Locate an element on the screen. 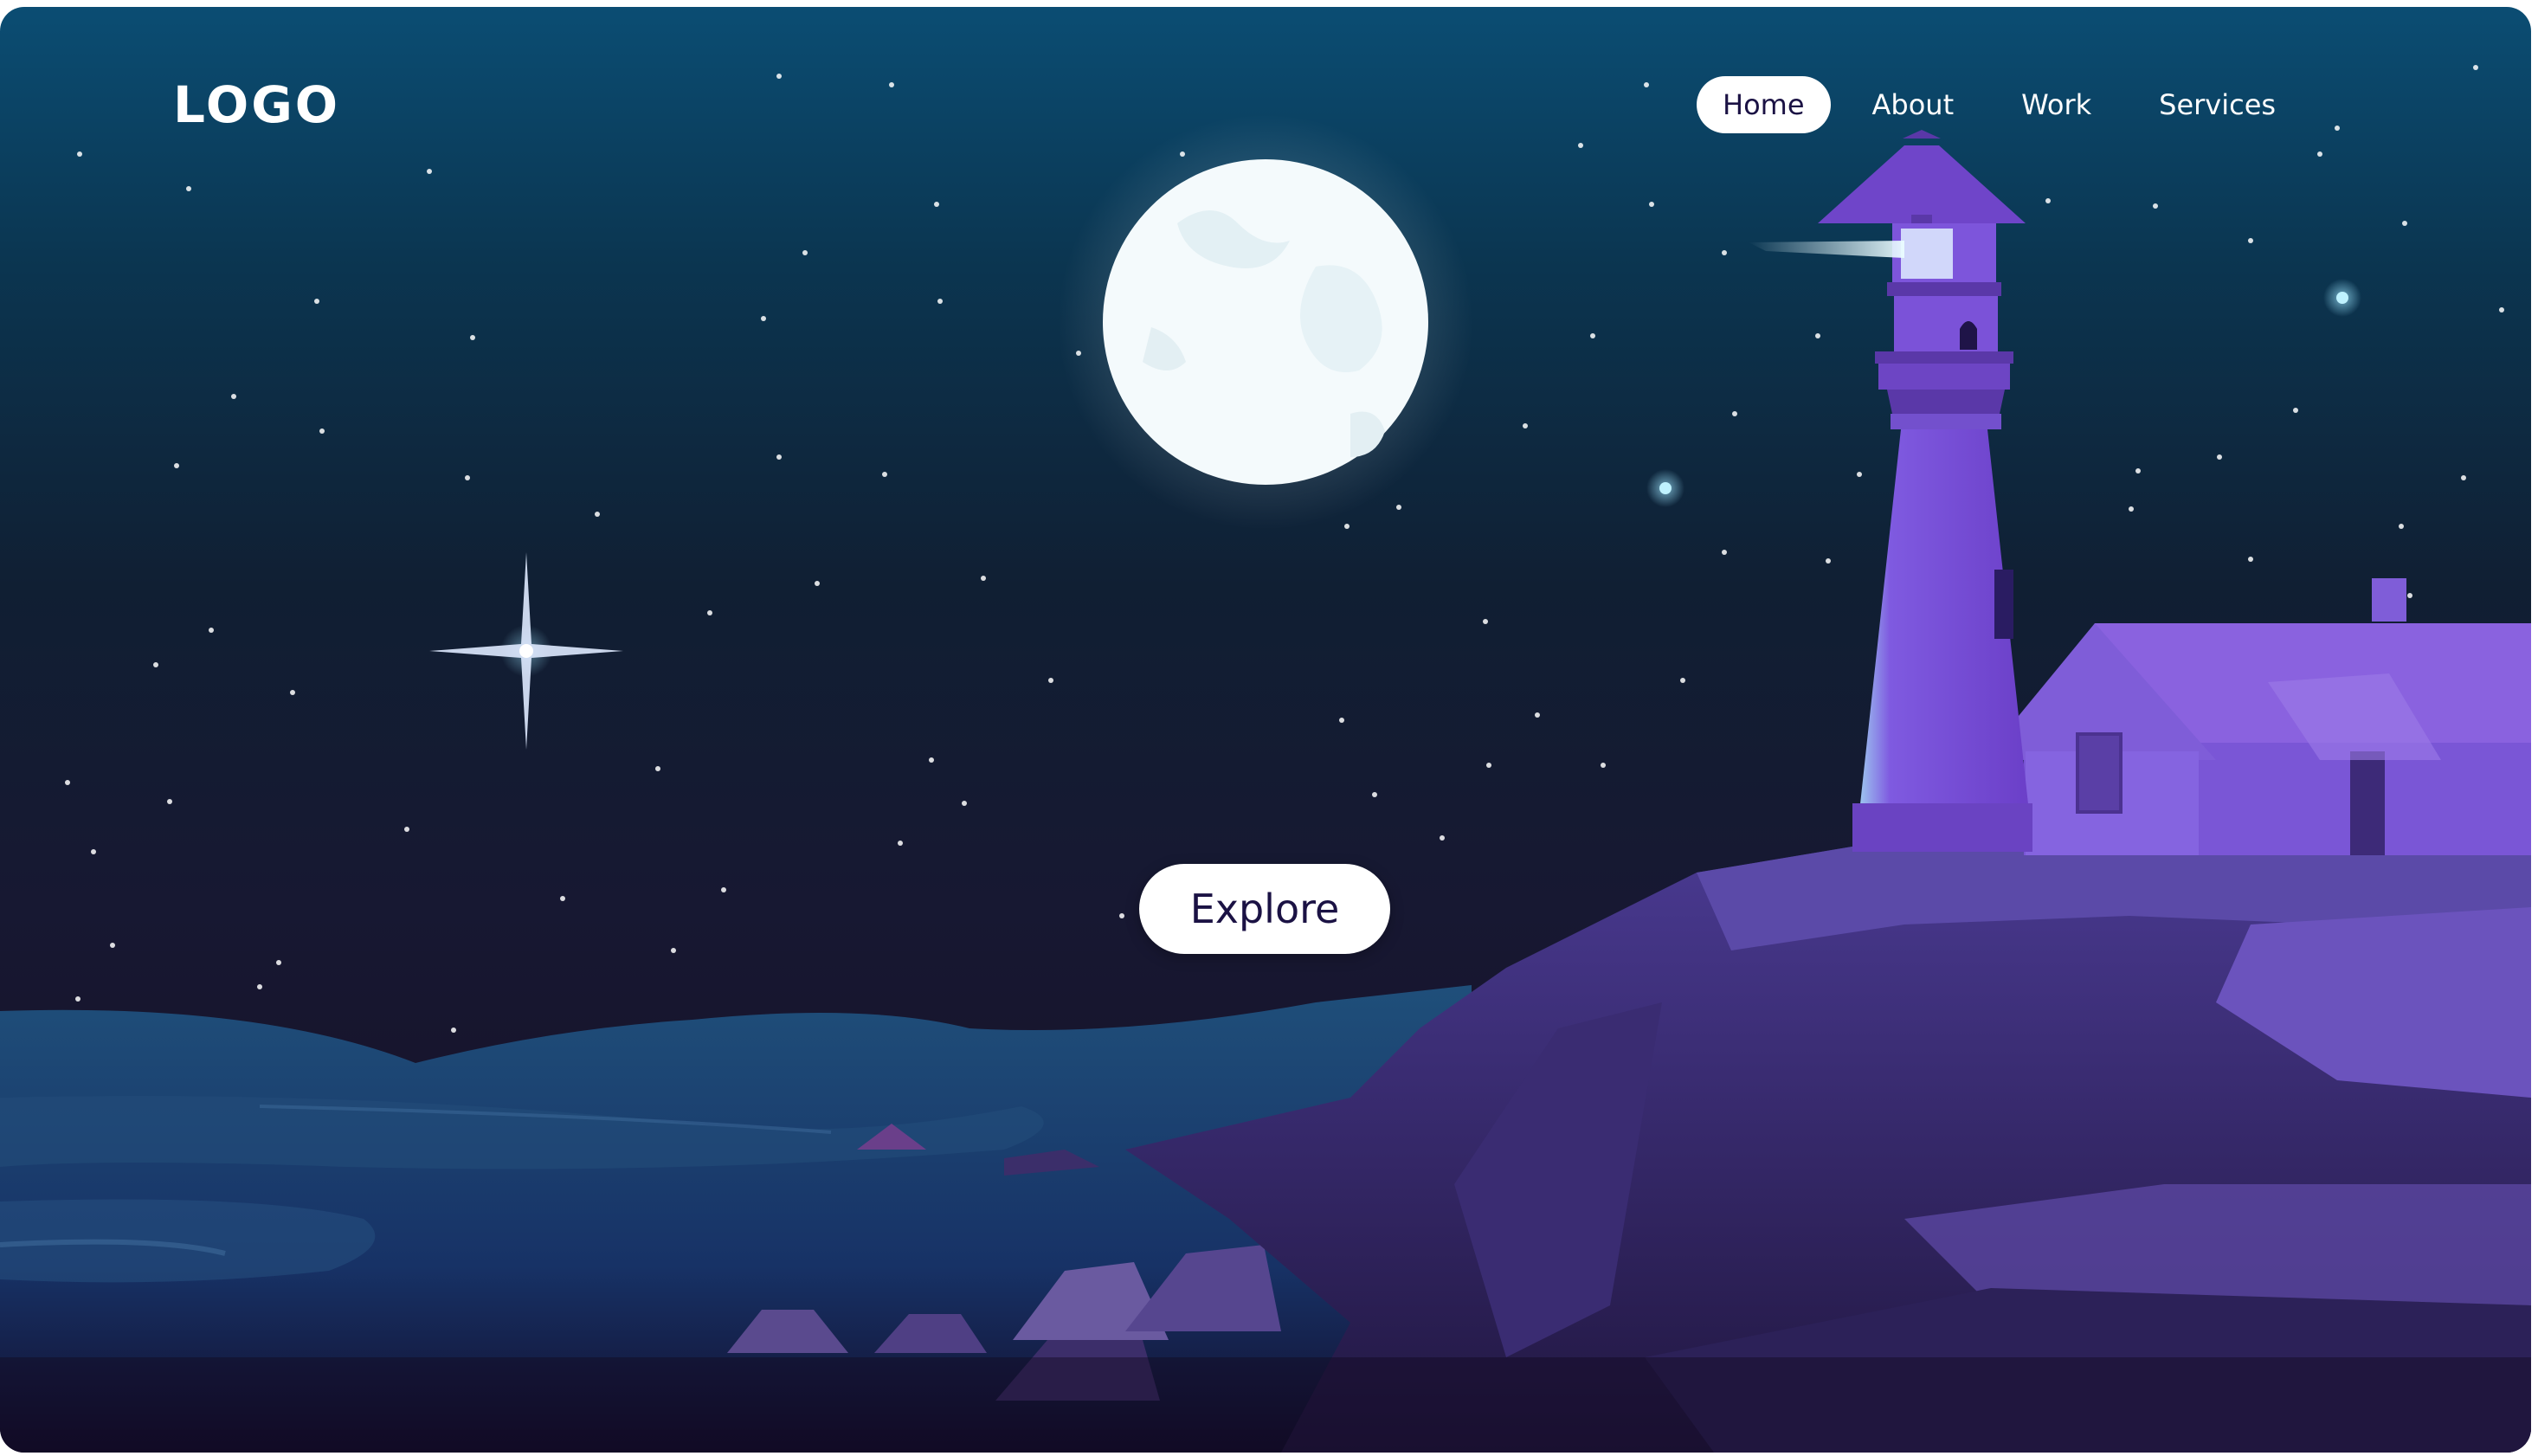 This screenshot has width=2538, height=1456. keepers-house is located at coordinates (2256, 716).